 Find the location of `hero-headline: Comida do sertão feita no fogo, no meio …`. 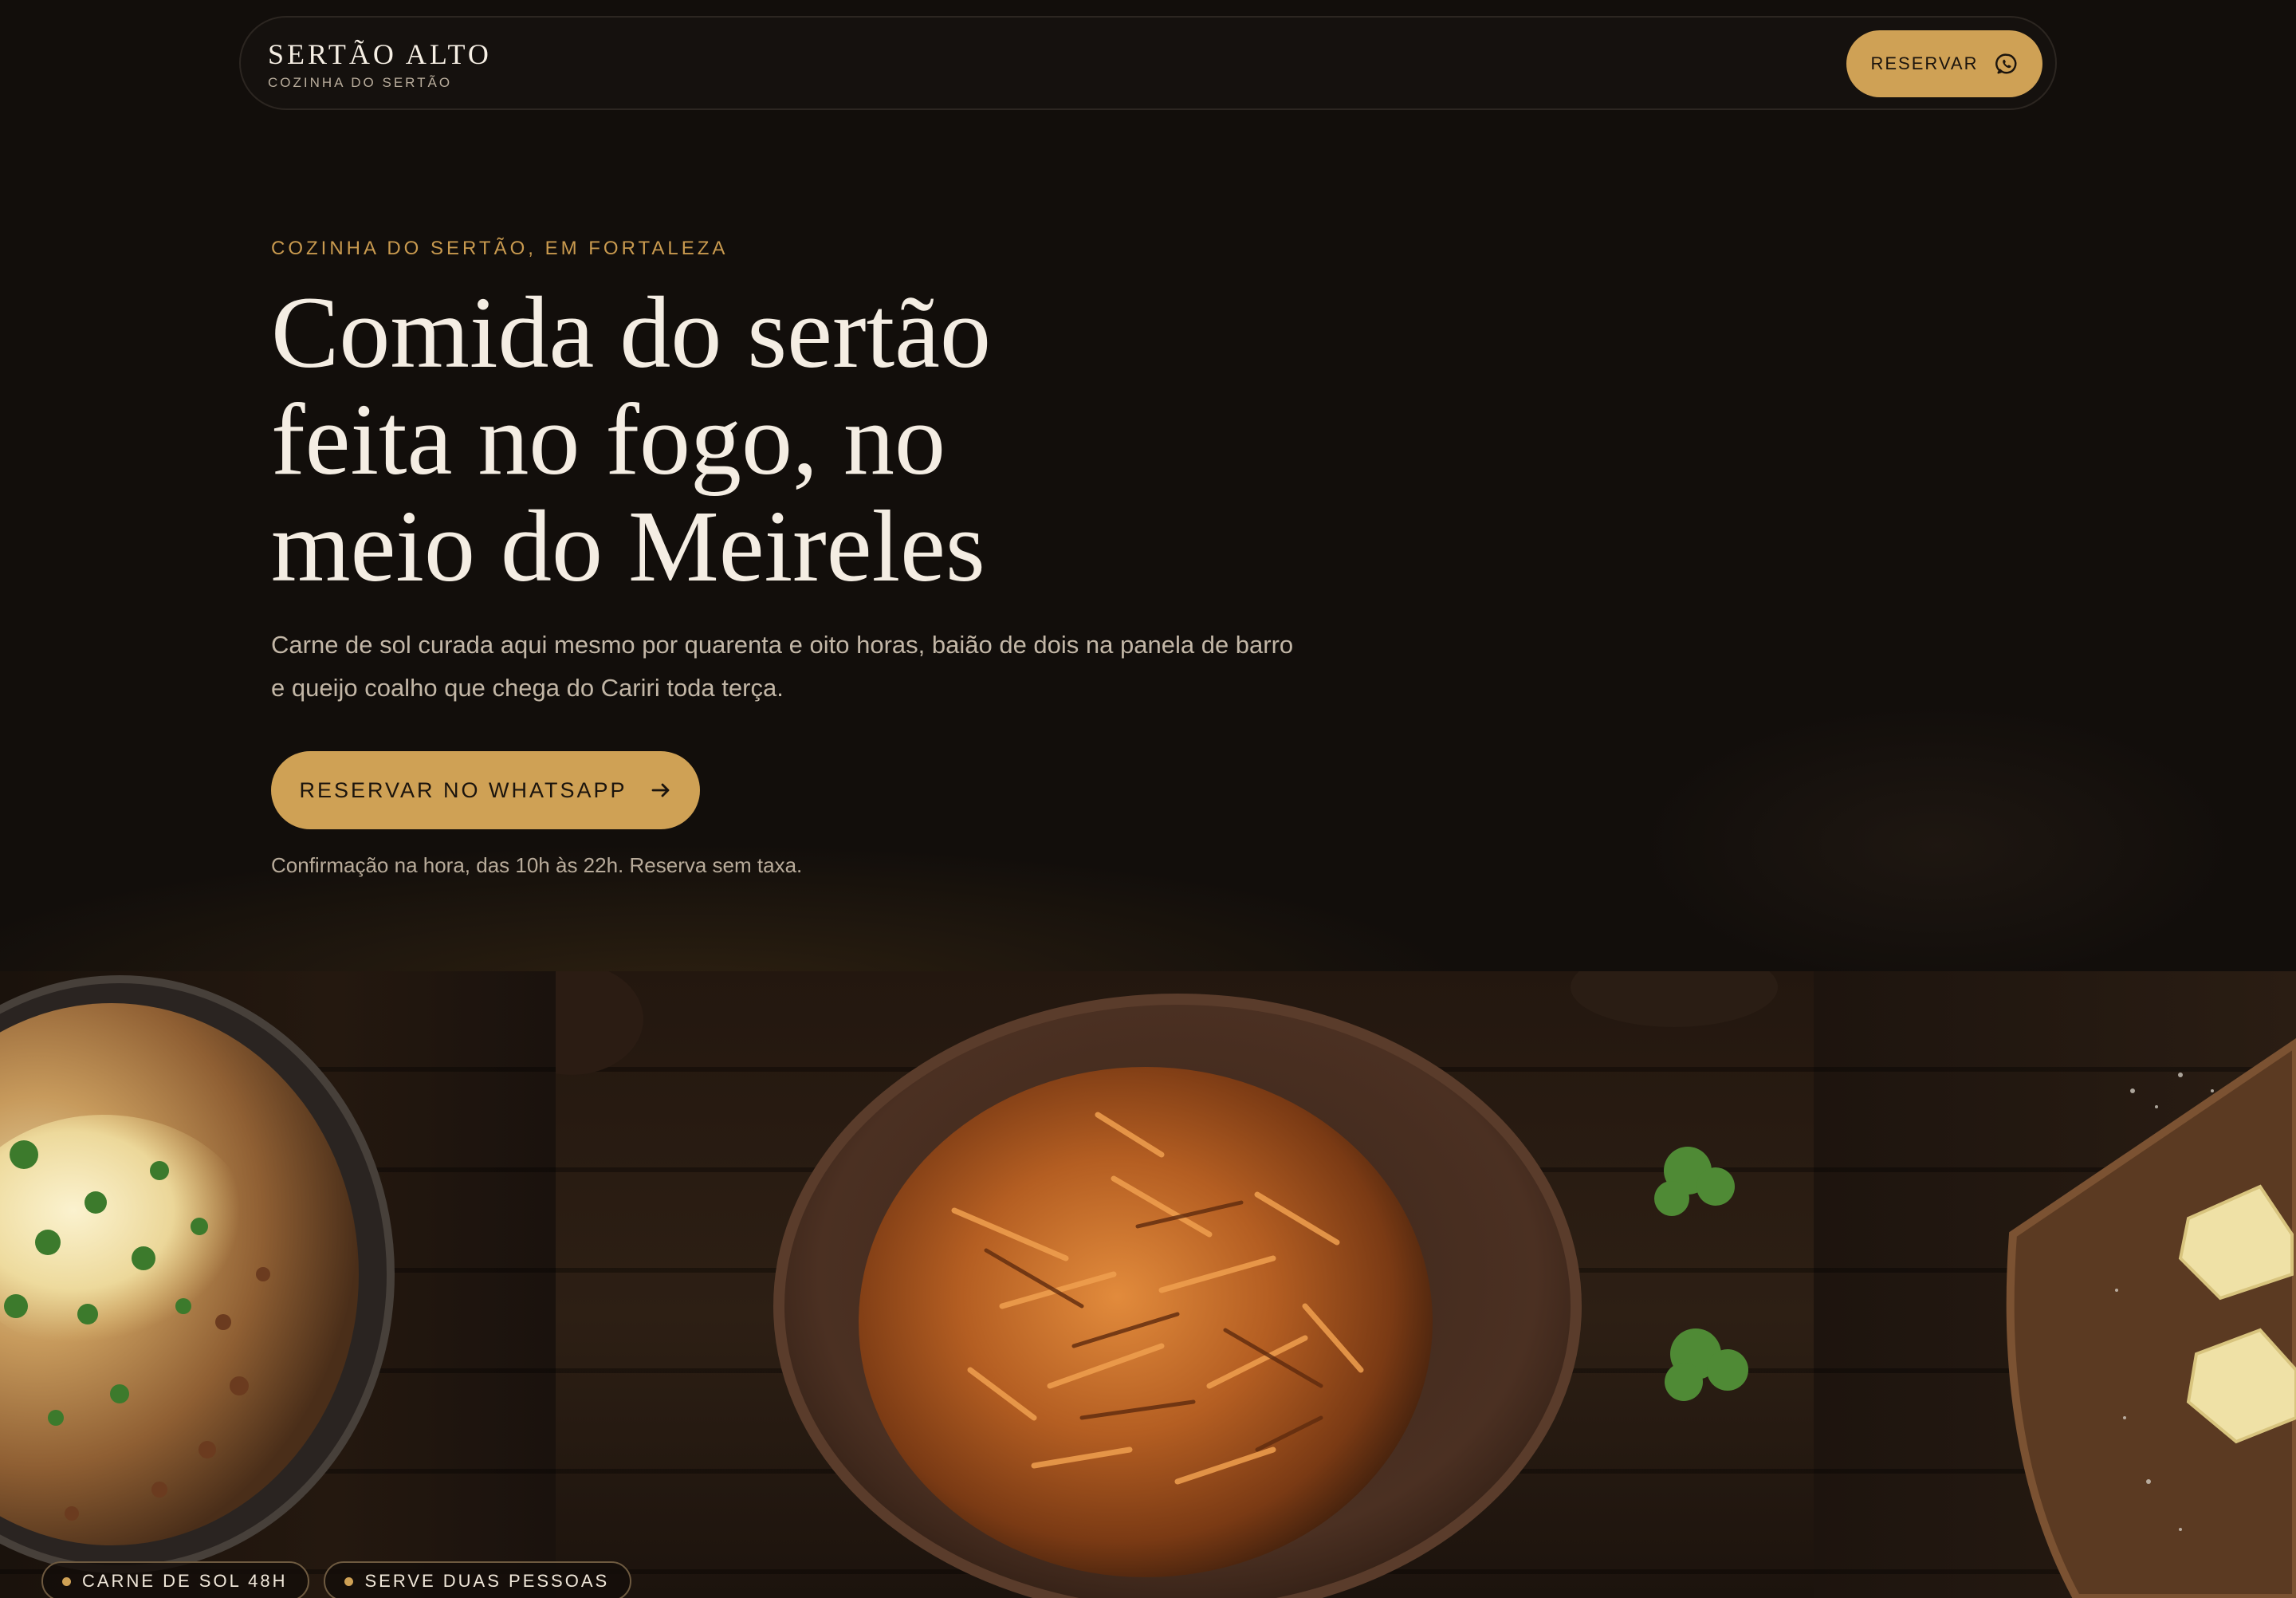

hero-headline: Comida do sertão feita no fogo, no meio … is located at coordinates (631, 440).